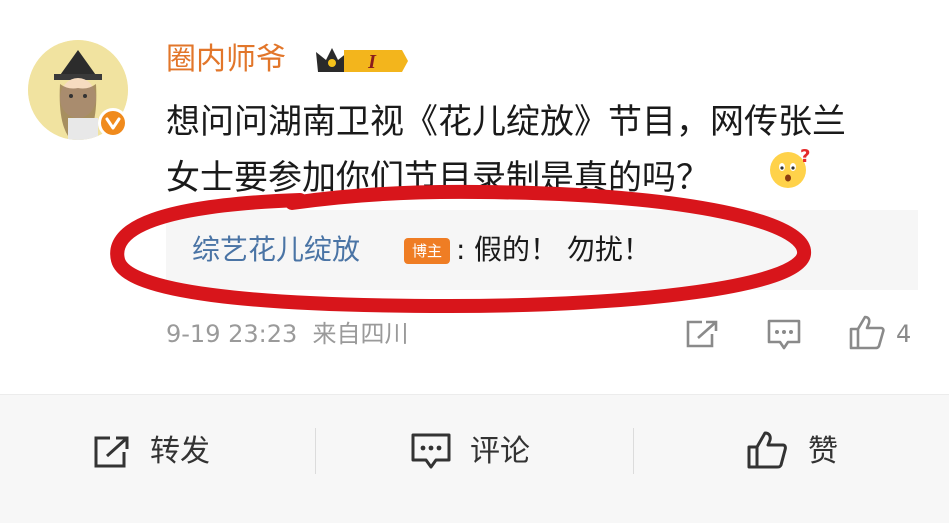 Image resolution: width=949 pixels, height=523 pixels. What do you see at coordinates (180, 452) in the screenshot?
I see `repost-button: 转发` at bounding box center [180, 452].